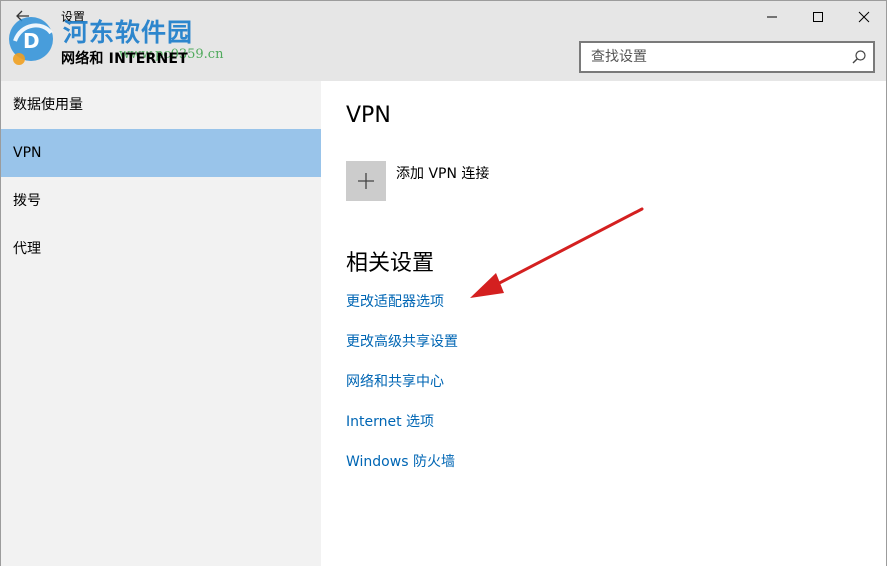  Describe the element at coordinates (161, 105) in the screenshot. I see `sidebar-item-data-usage: 数据使用量` at that location.